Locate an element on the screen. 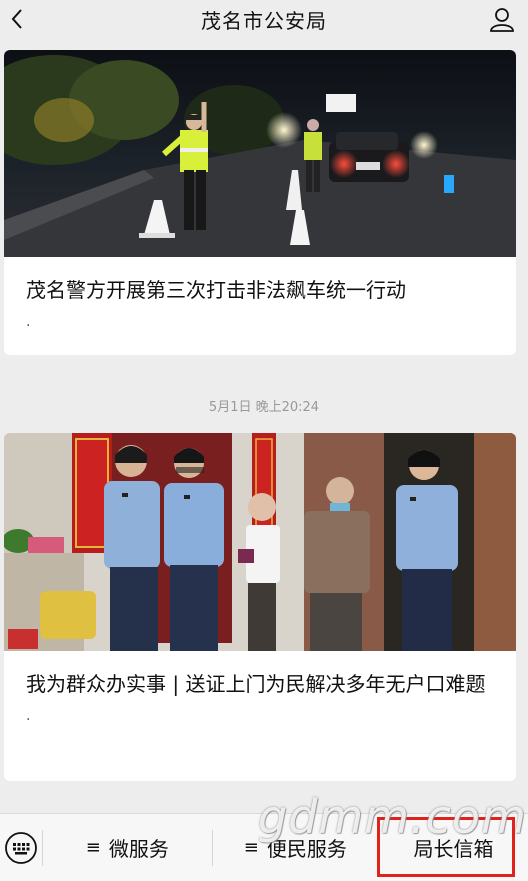 This screenshot has width=528, height=881. message-timestamp: 5月1日 晚上20:24 is located at coordinates (264, 407).